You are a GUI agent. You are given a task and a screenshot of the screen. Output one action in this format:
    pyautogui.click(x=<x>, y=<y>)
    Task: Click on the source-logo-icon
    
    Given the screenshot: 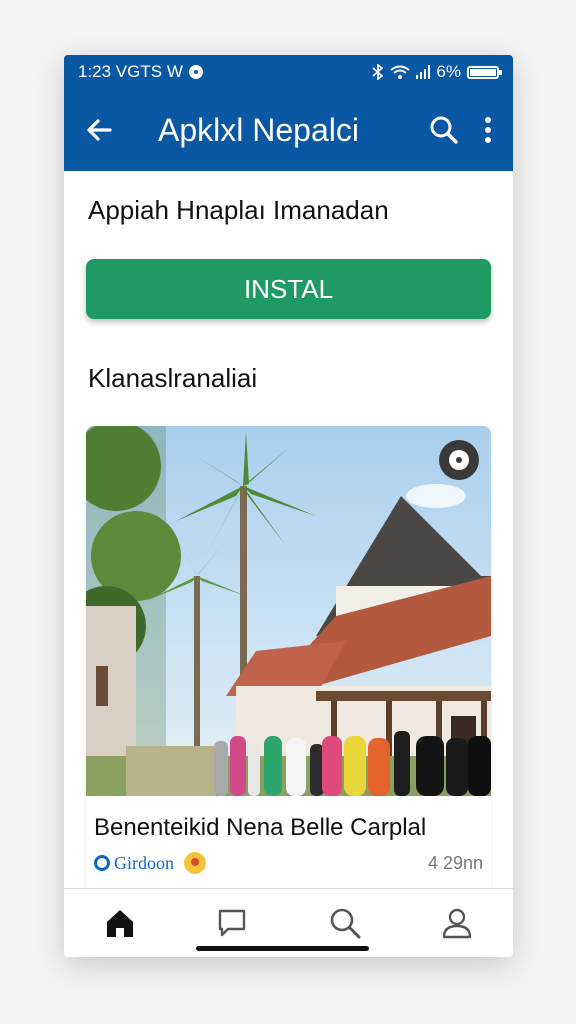 What is the action you would take?
    pyautogui.click(x=102, y=863)
    